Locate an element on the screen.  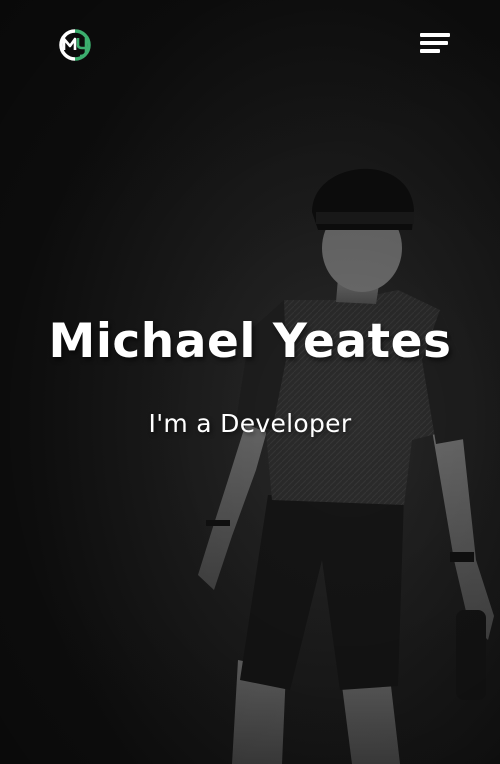
menu-line-bottom is located at coordinates (430, 51).